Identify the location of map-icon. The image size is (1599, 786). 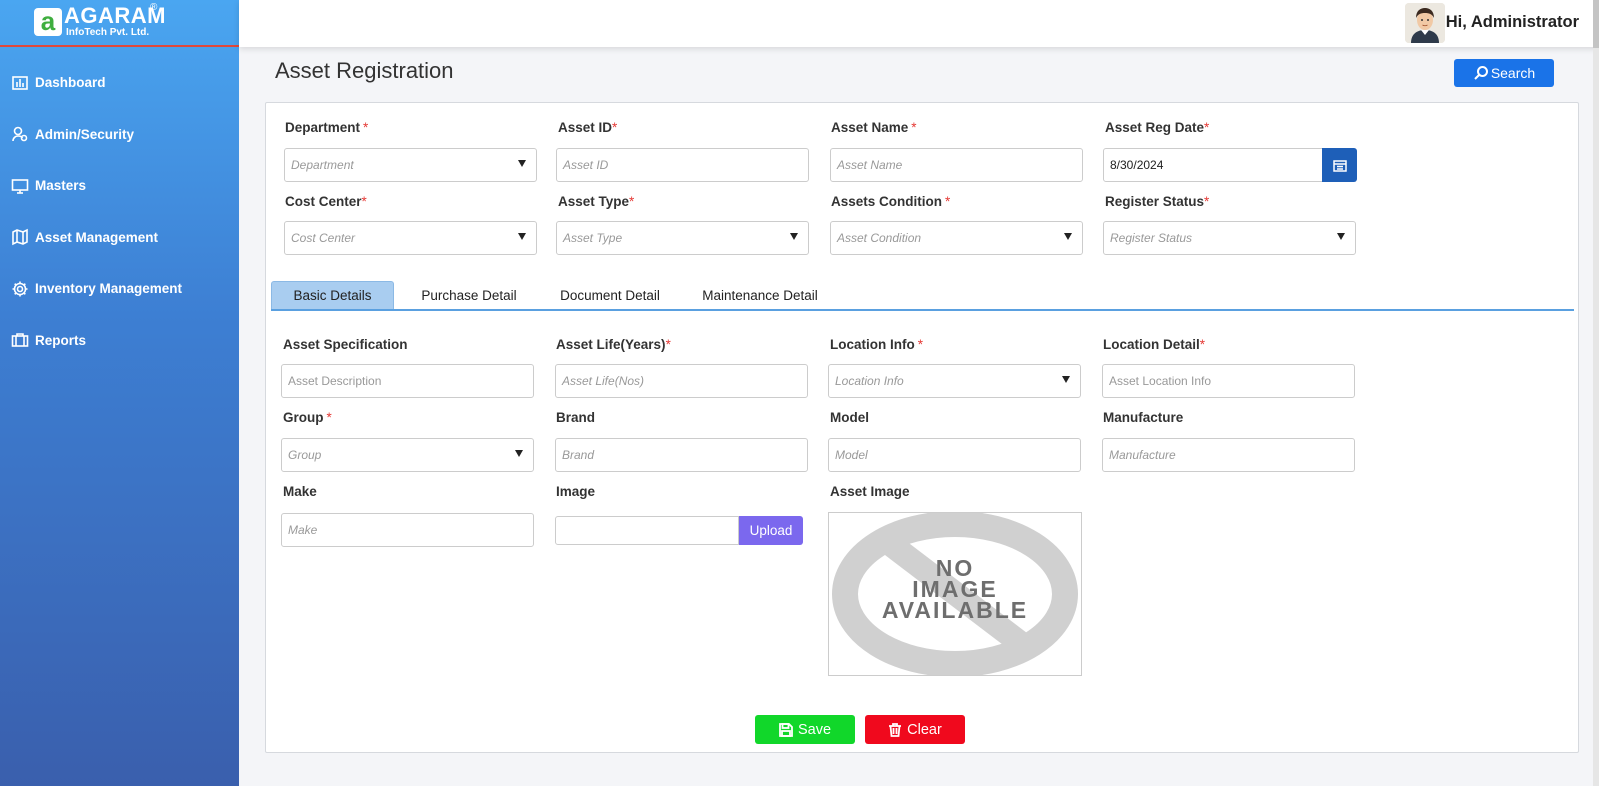
(20, 237).